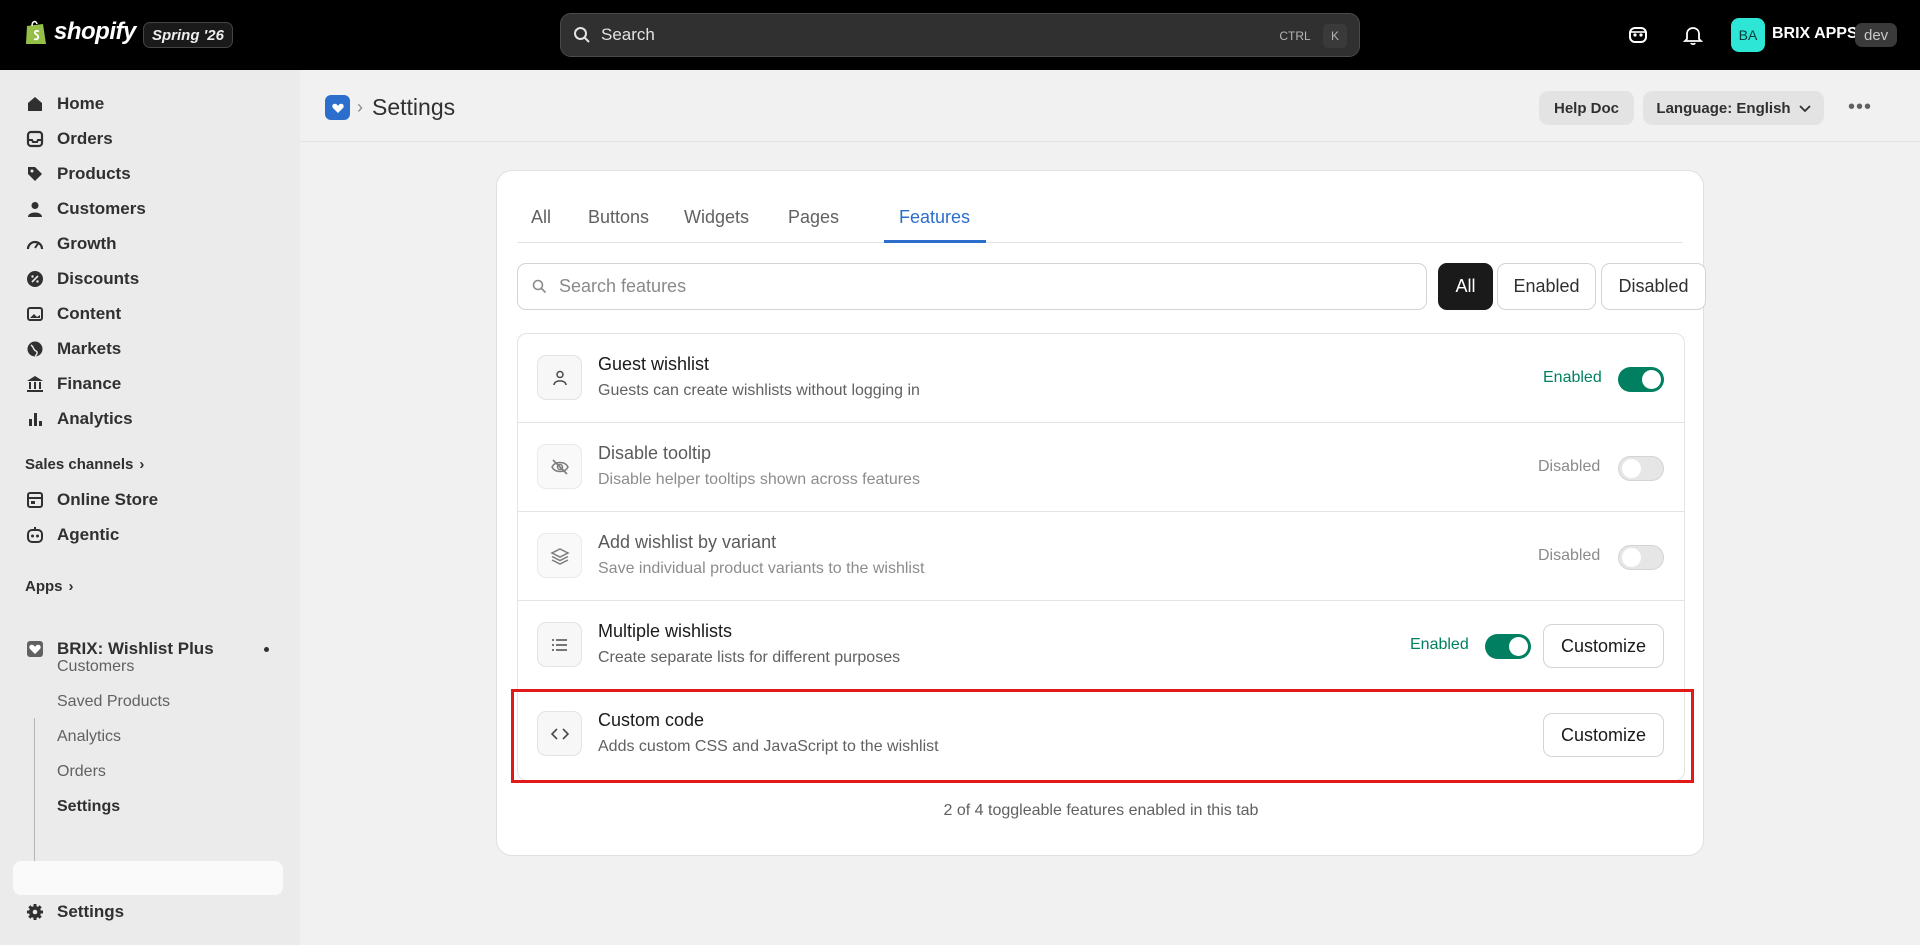  I want to click on sidebar-item-customers: Customers, so click(148, 209).